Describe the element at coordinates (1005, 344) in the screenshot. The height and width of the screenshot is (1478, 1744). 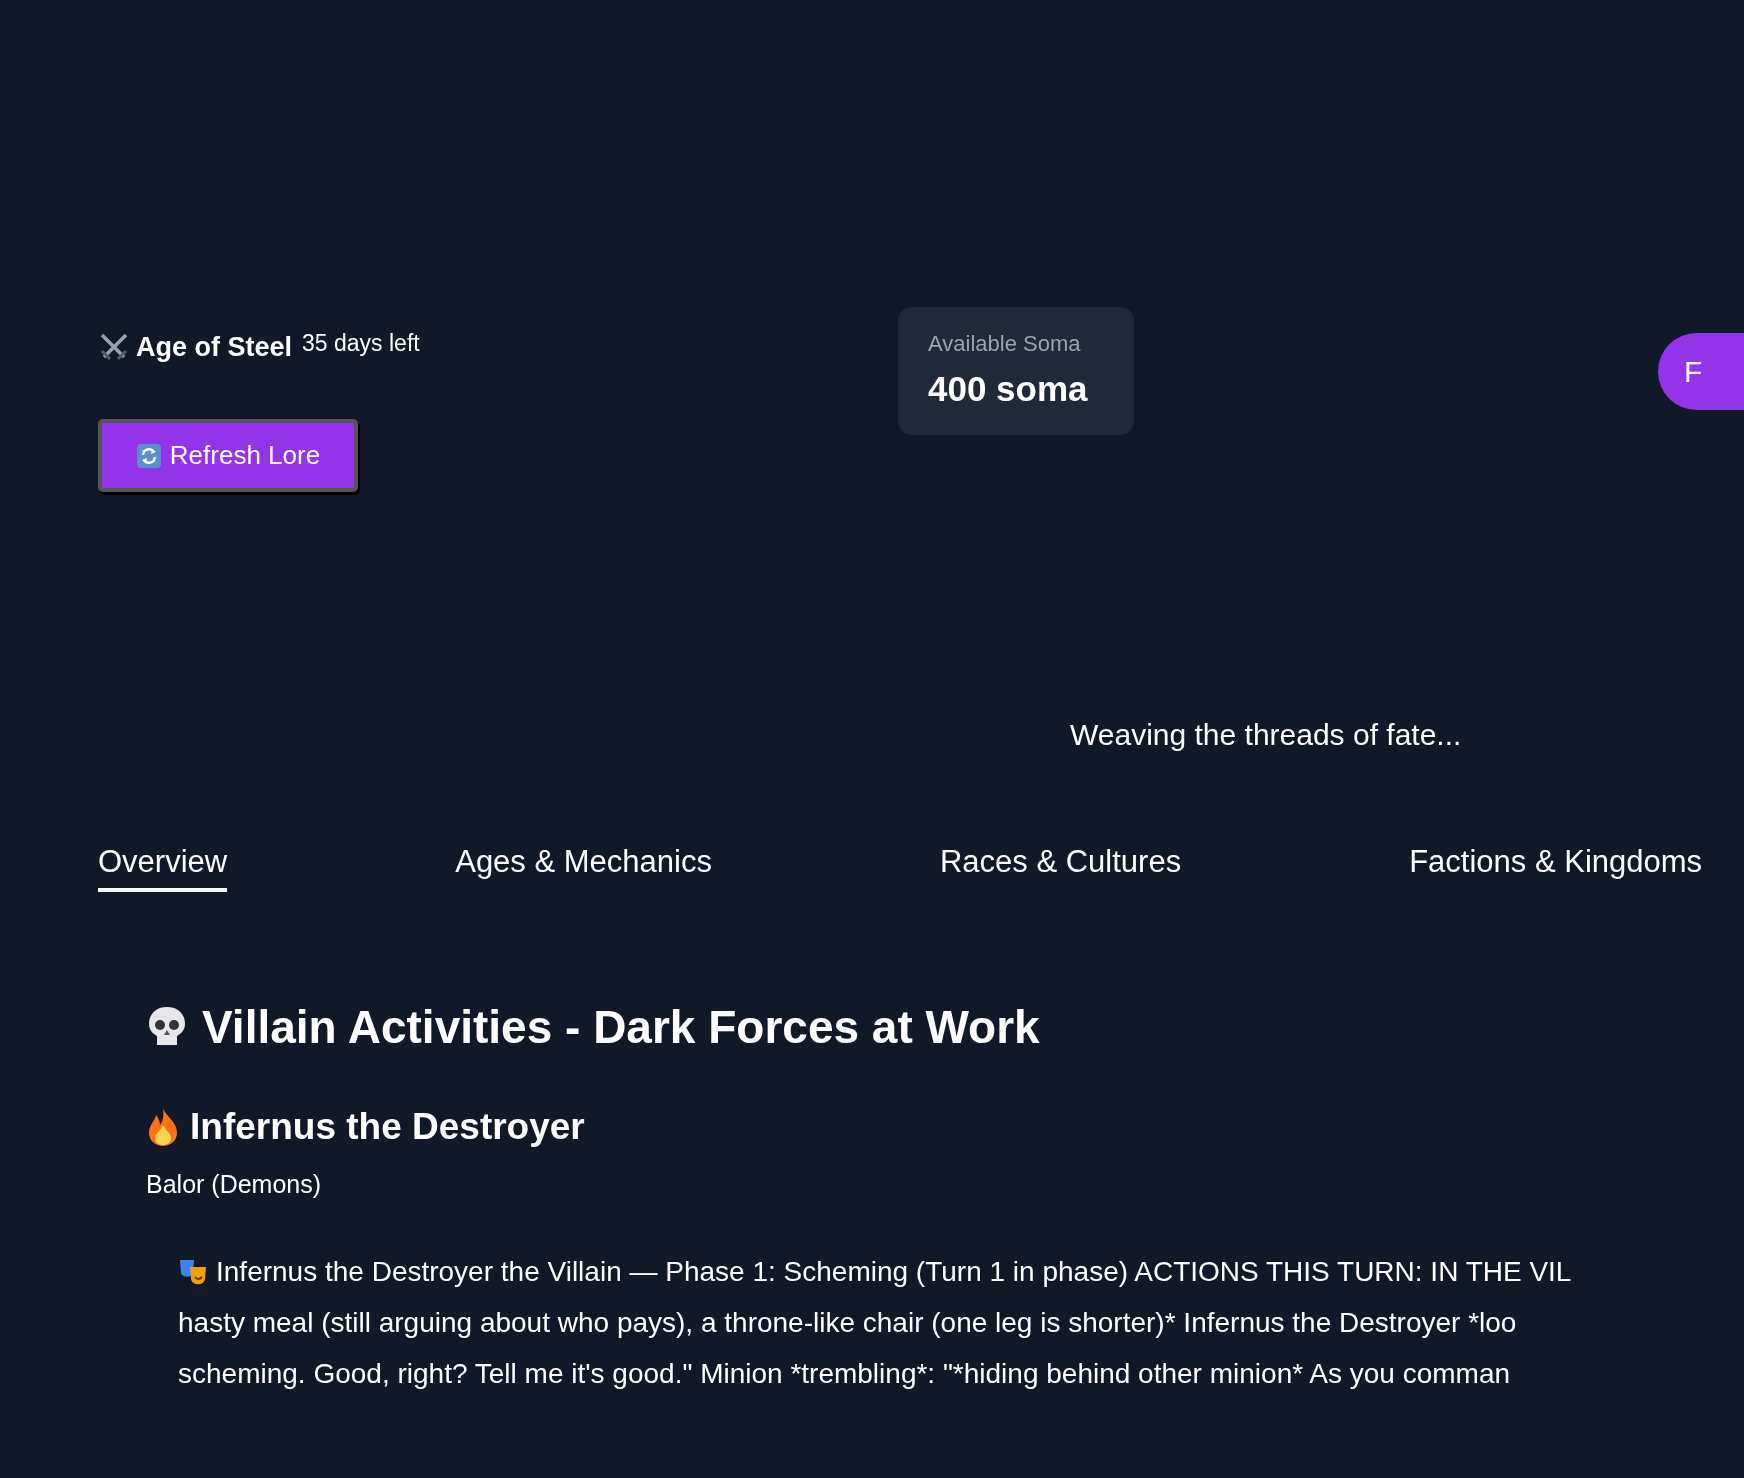
I see `soma-label: Available Soma` at that location.